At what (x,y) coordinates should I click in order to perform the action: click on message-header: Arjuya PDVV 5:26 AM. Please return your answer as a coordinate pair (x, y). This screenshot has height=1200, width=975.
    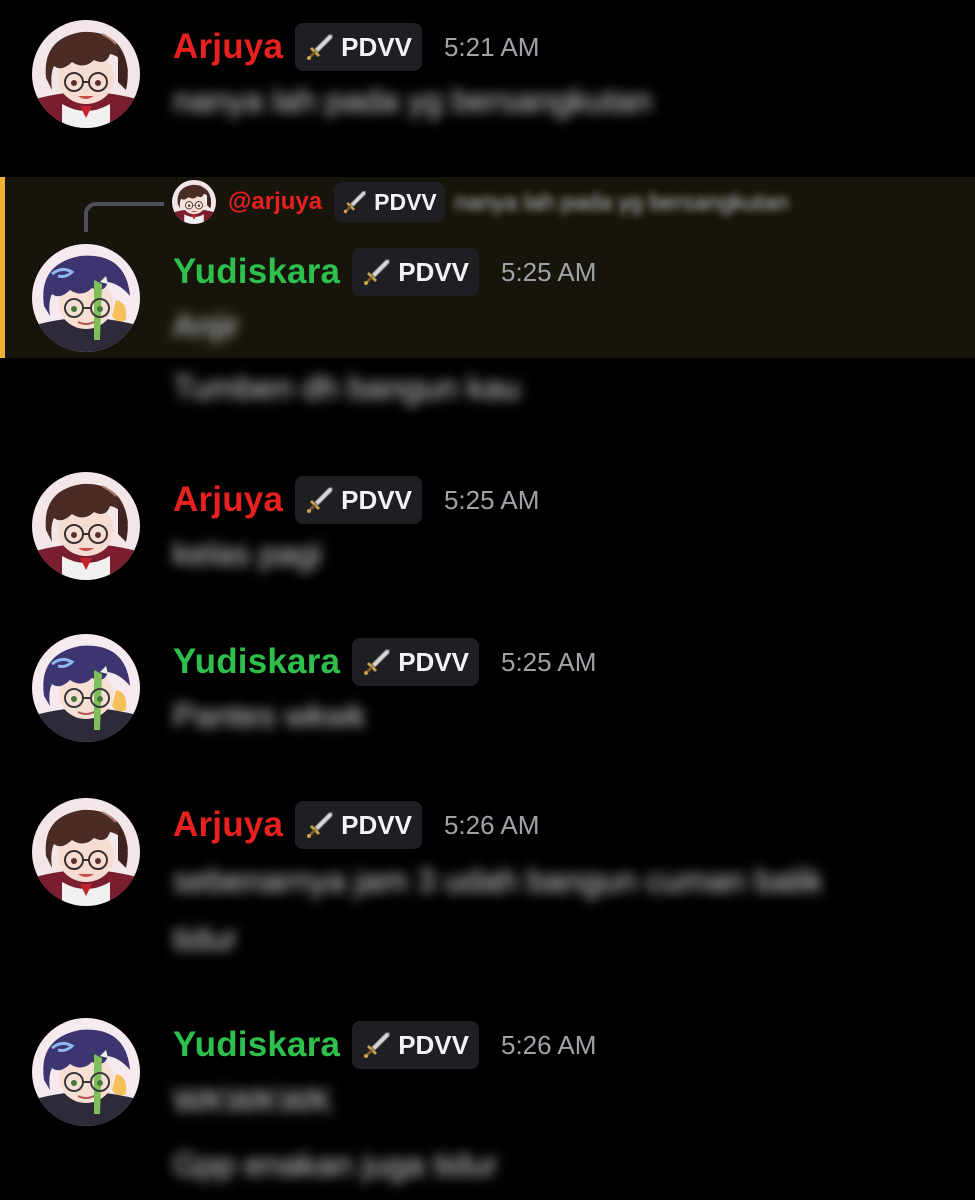
    Looking at the image, I should click on (356, 825).